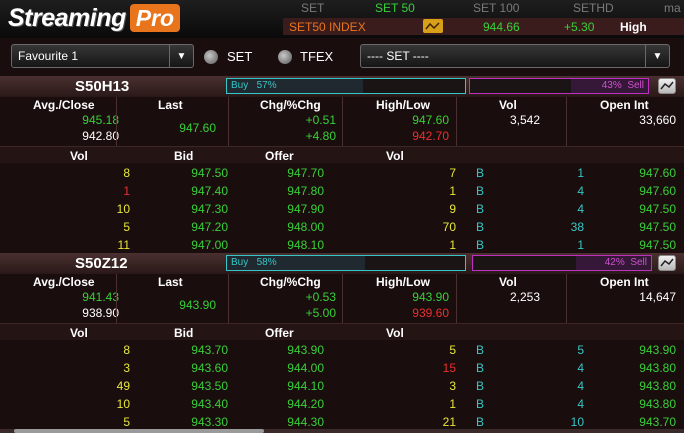  Describe the element at coordinates (100, 313) in the screenshot. I see `close-value: 938.90` at that location.